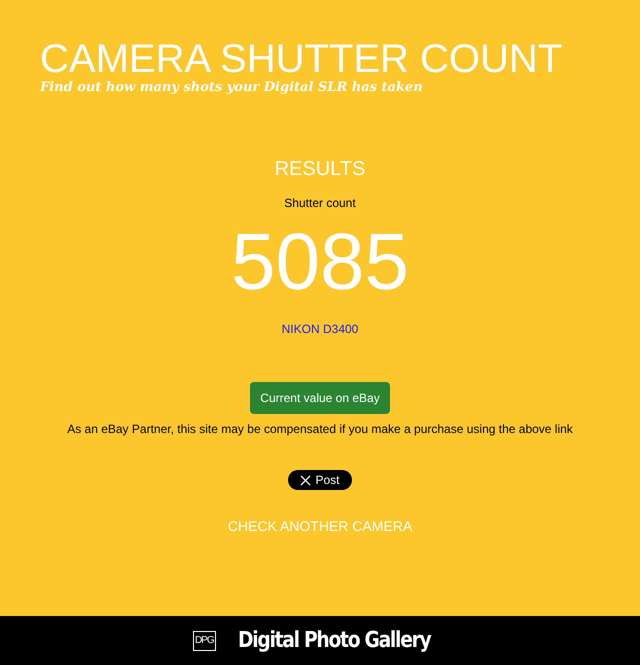 Image resolution: width=640 pixels, height=665 pixels. Describe the element at coordinates (320, 169) in the screenshot. I see `results-heading: RESULTS` at that location.